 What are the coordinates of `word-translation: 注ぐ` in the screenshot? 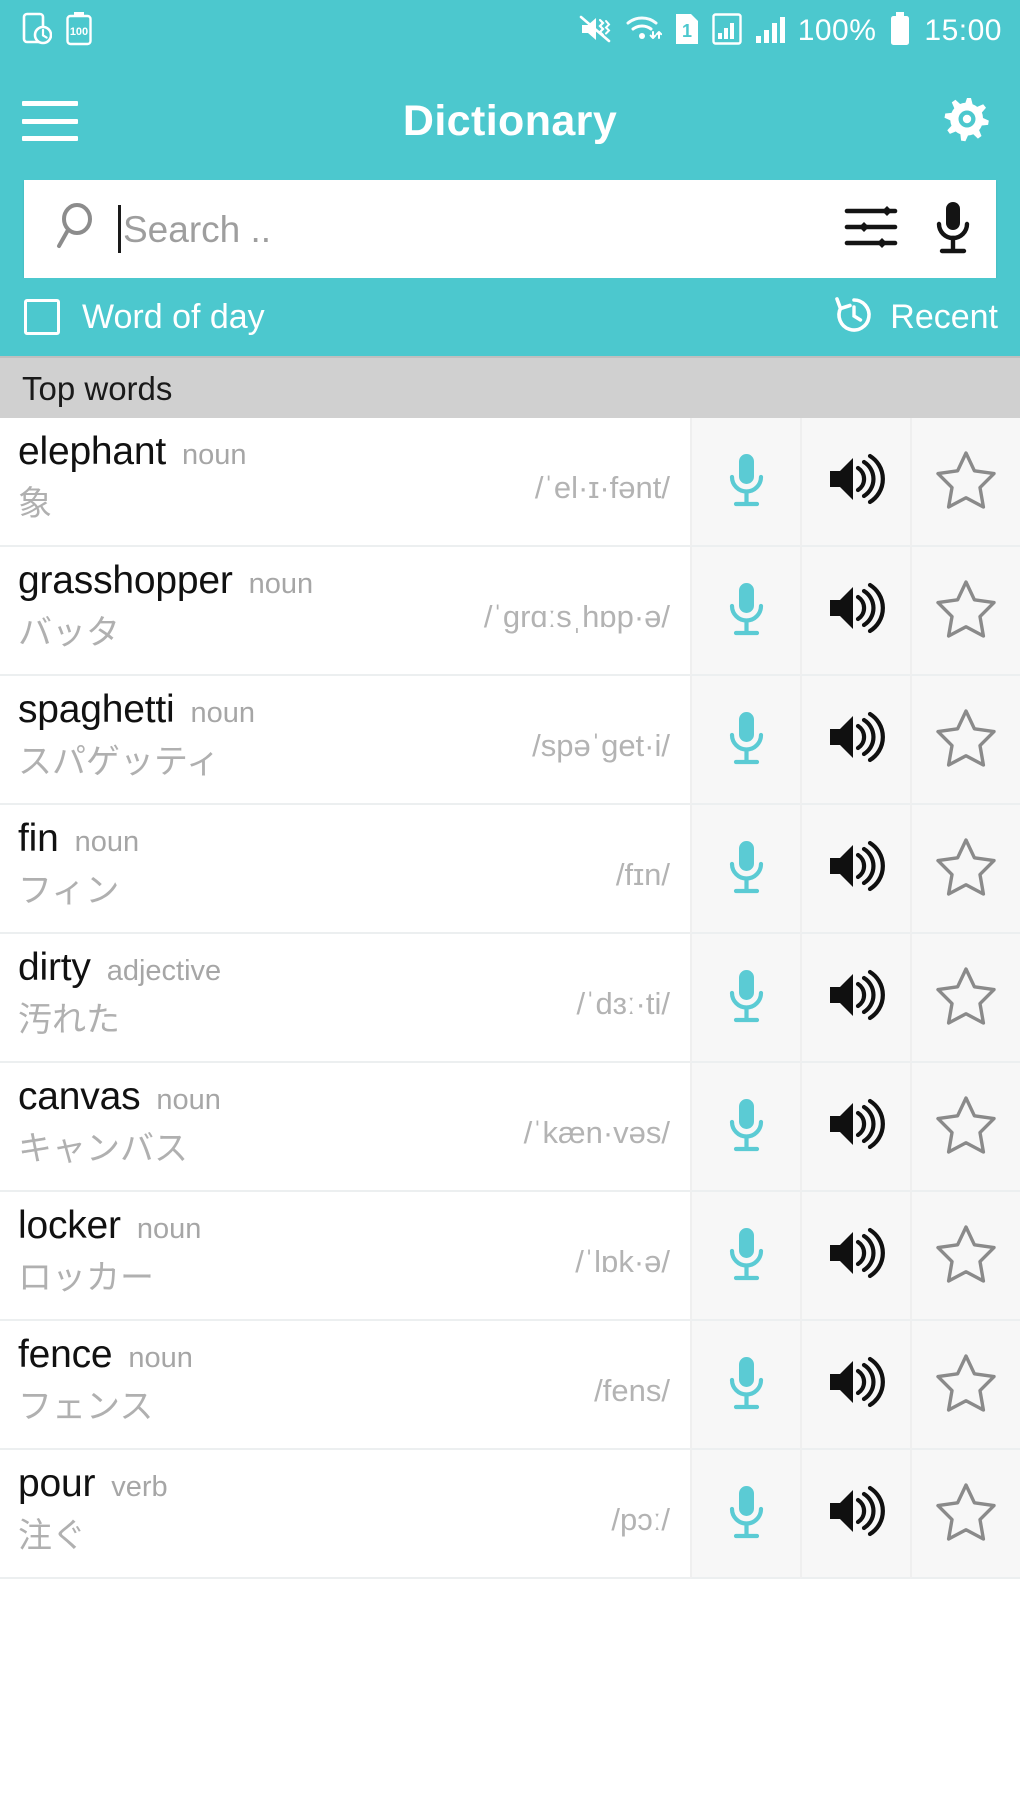 It's located at (52, 1535).